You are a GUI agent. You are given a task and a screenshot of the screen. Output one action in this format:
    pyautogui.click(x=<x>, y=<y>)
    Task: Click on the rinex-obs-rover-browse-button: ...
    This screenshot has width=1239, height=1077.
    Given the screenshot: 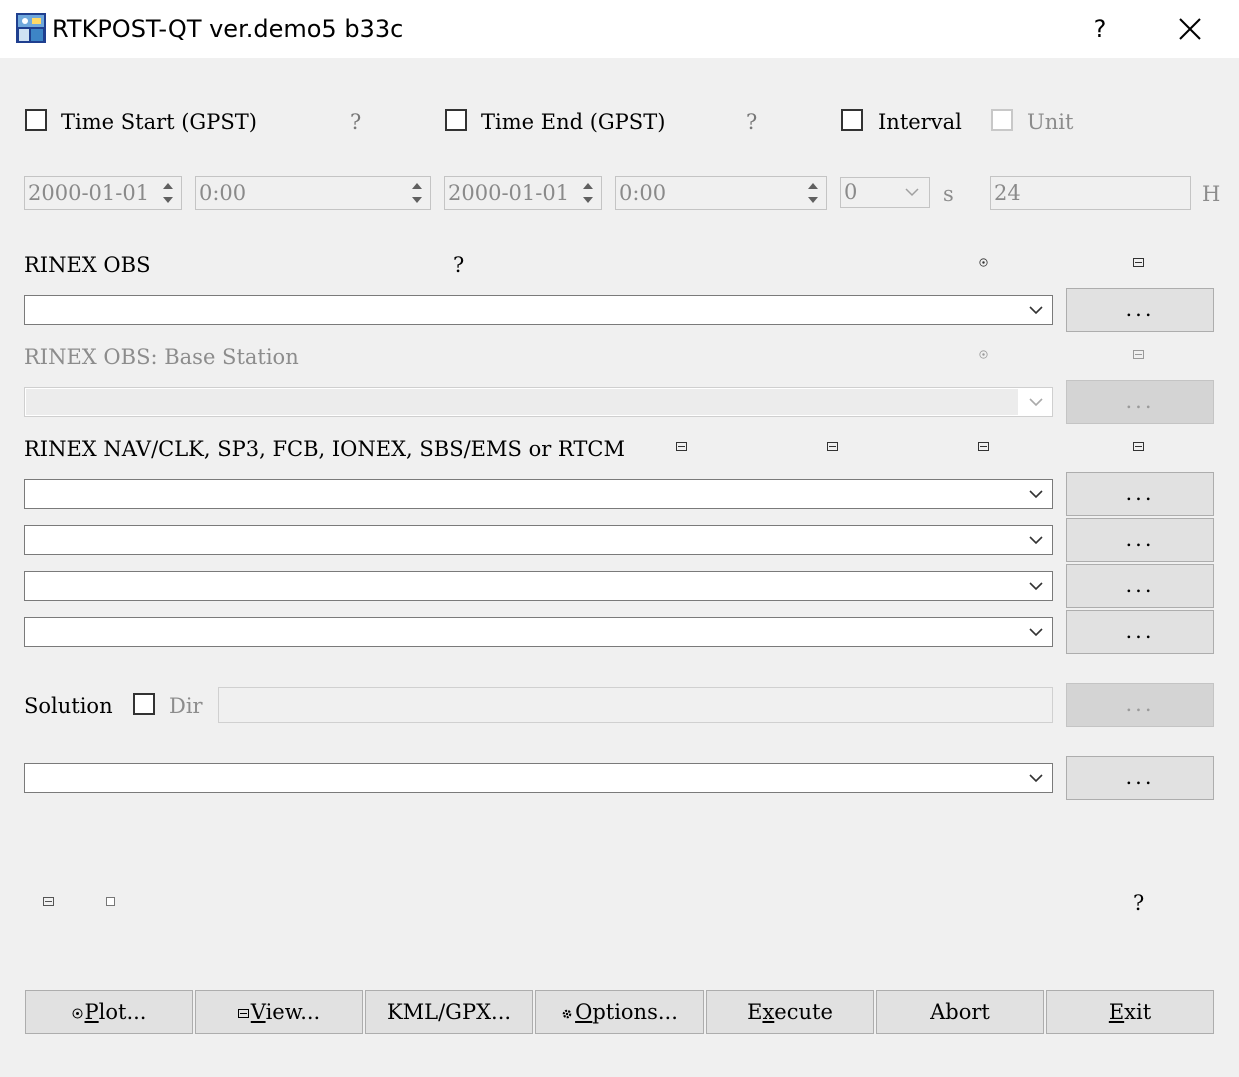 What is the action you would take?
    pyautogui.click(x=1140, y=310)
    